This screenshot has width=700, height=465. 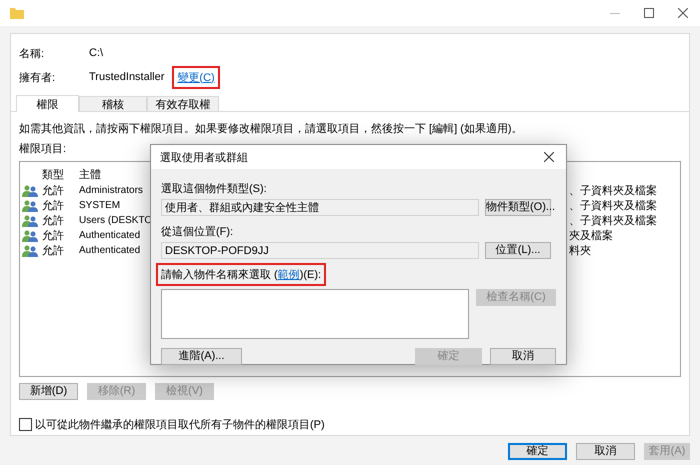 What do you see at coordinates (53, 174) in the screenshot?
I see `column-header: 類型` at bounding box center [53, 174].